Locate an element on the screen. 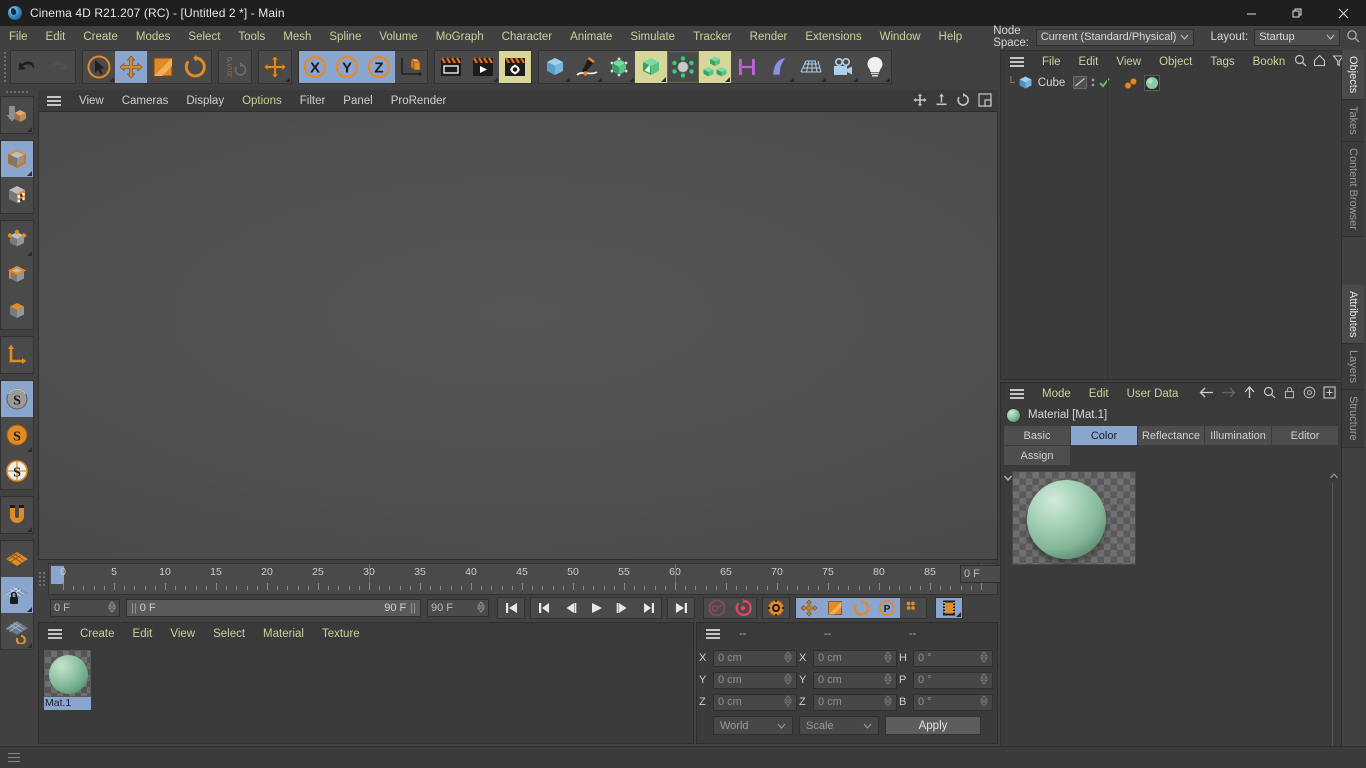  coord-input-pos-x: 0 cm is located at coordinates (755, 658).